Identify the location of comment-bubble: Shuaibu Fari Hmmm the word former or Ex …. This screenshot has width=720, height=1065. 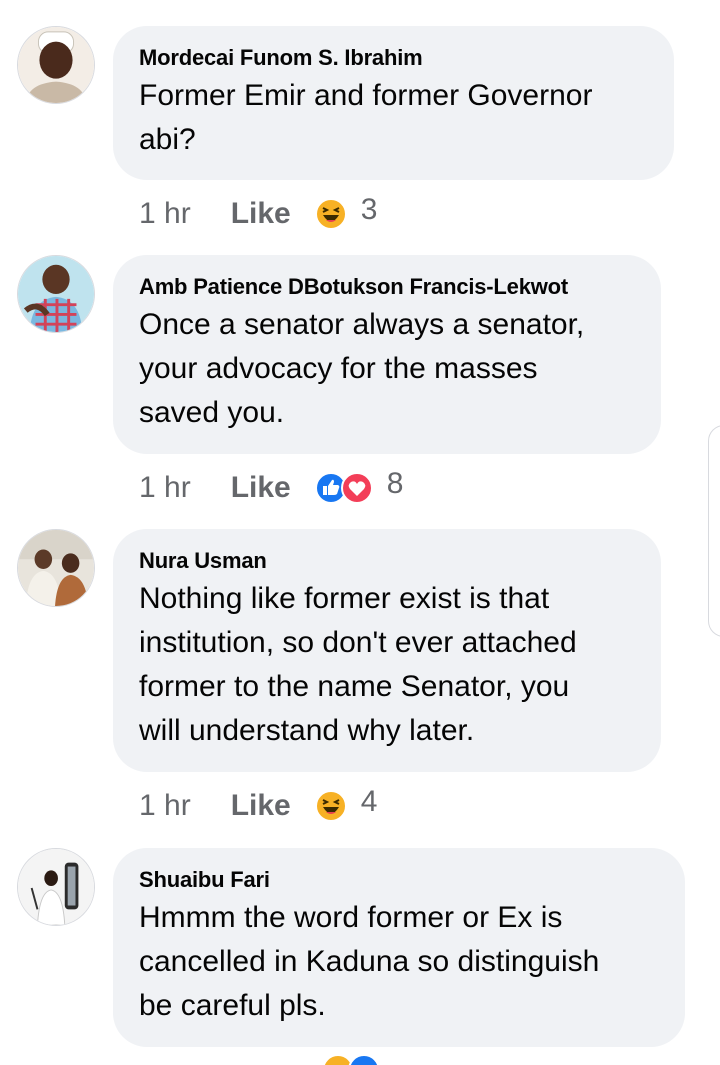
(399, 947).